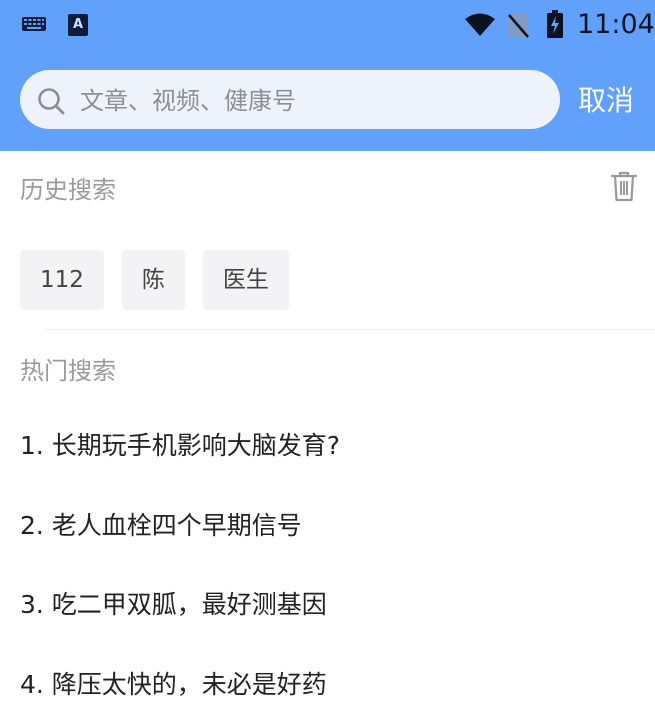 This screenshot has height=720, width=655. Describe the element at coordinates (330, 627) in the screenshot. I see `hot-search-item: 3. 吃二甲双胍，最好测基因` at that location.